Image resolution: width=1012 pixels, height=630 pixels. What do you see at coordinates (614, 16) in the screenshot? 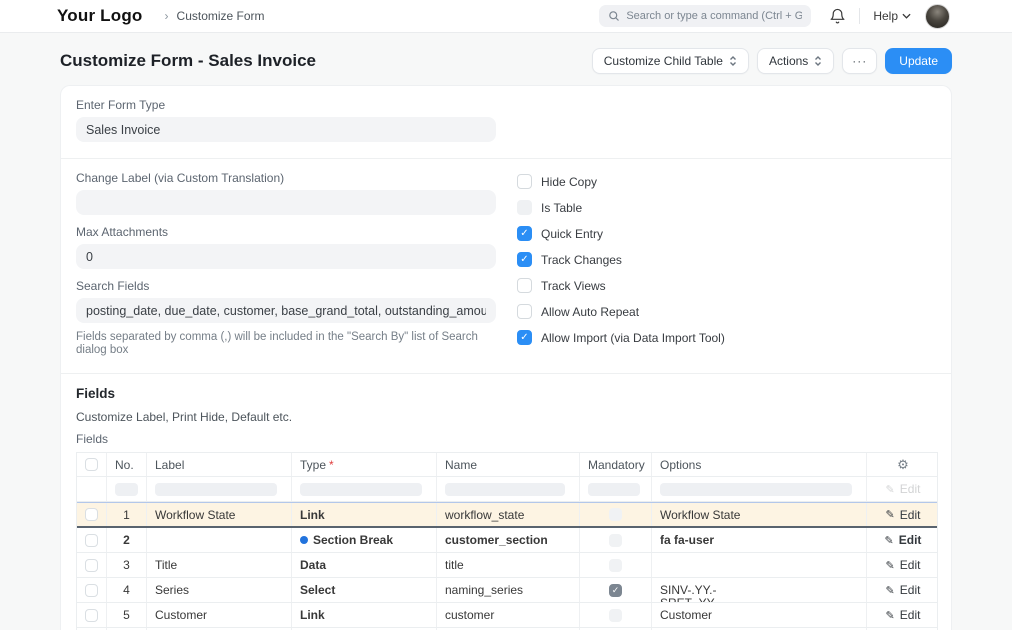
I see `search-icon` at bounding box center [614, 16].